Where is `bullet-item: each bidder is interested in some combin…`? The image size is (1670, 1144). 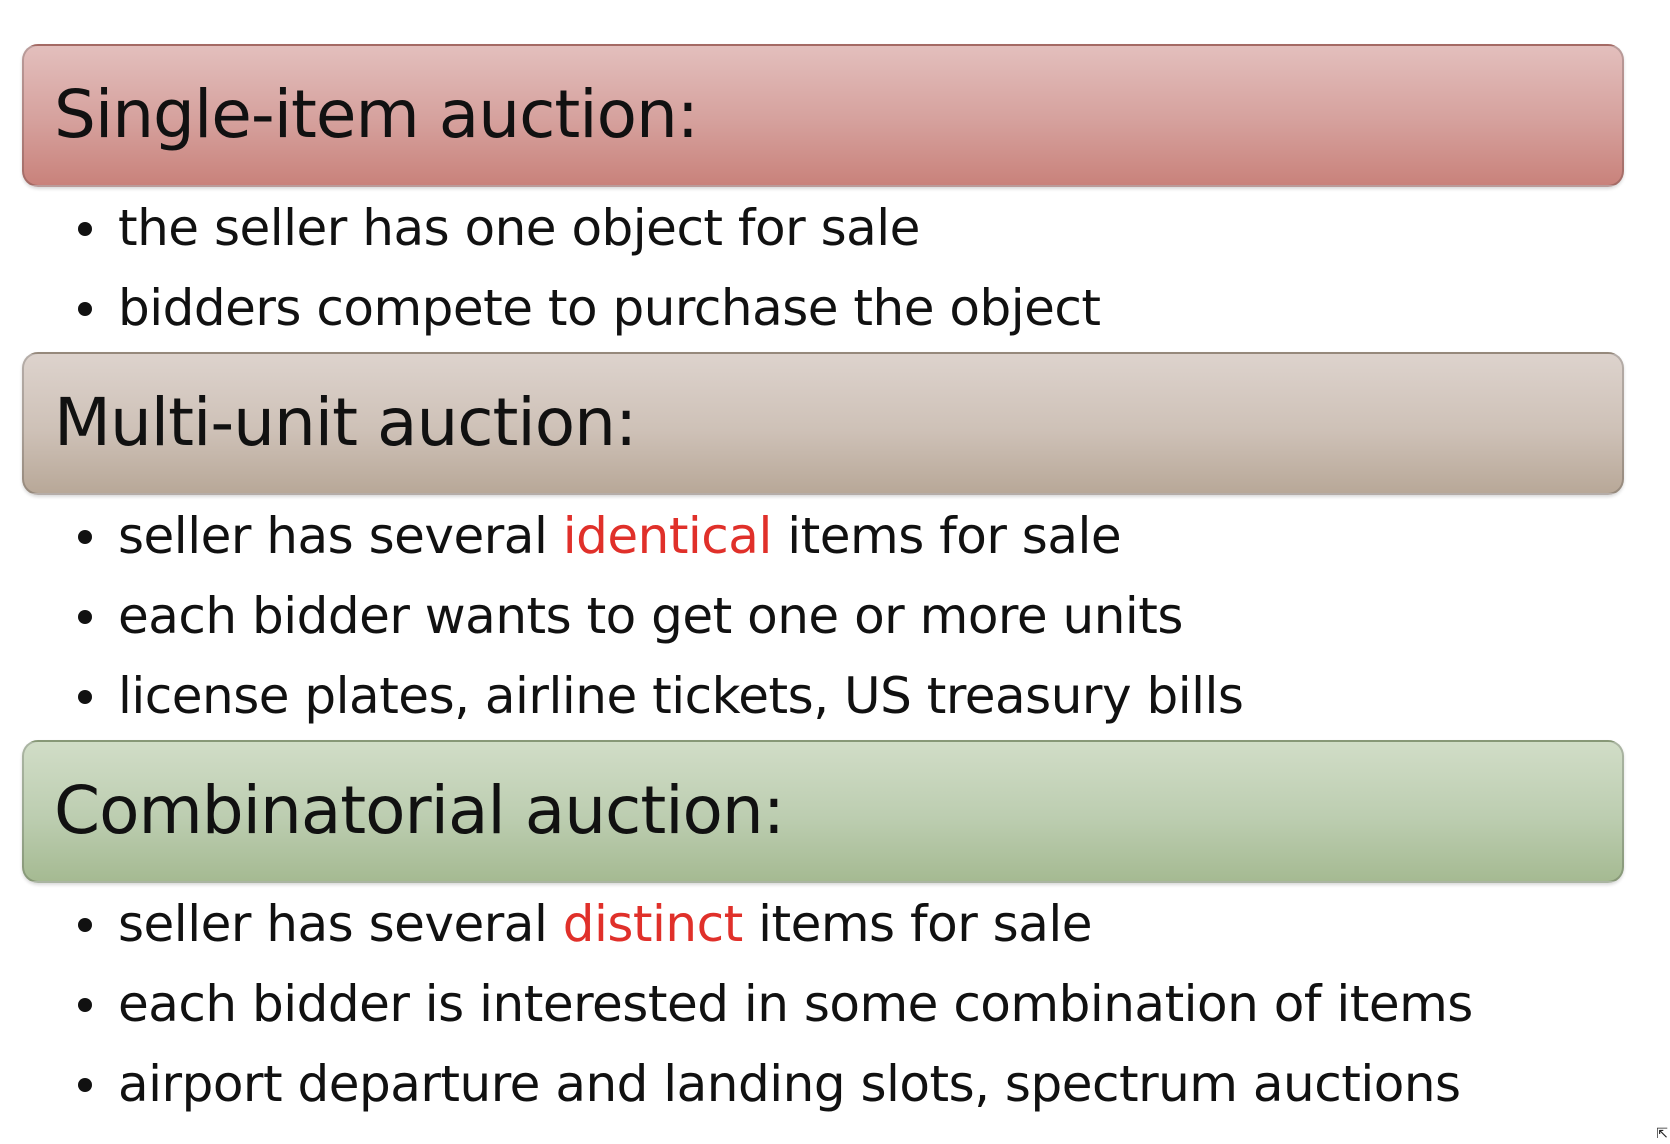
bullet-item: each bidder is interested in some combin… is located at coordinates (773, 1004).